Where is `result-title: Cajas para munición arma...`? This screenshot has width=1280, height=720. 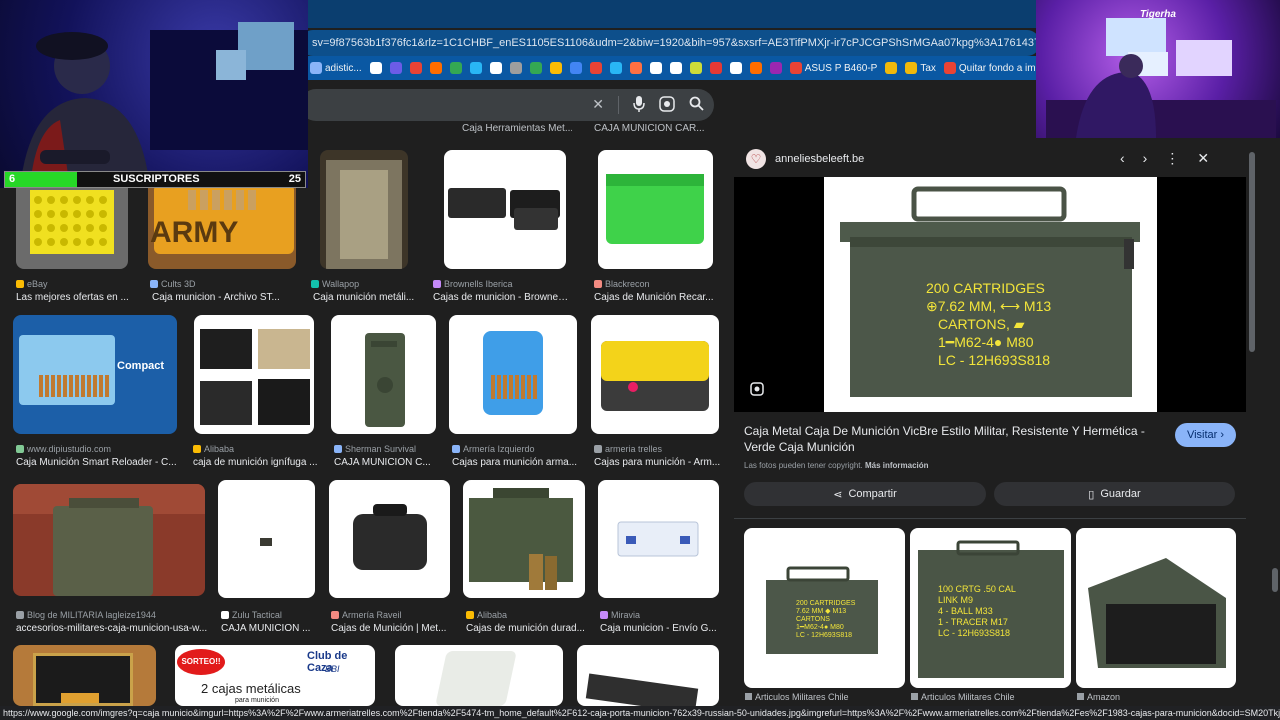 result-title: Cajas para munición arma... is located at coordinates (523, 462).